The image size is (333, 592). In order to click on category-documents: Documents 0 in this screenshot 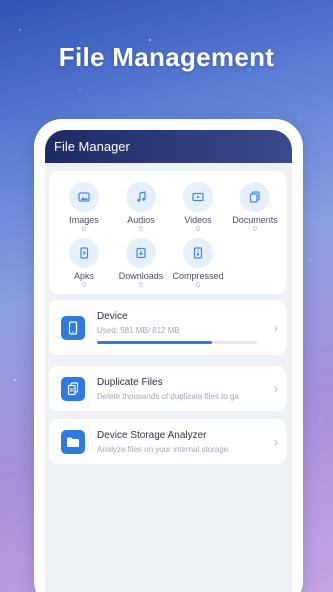, I will do `click(255, 207)`.